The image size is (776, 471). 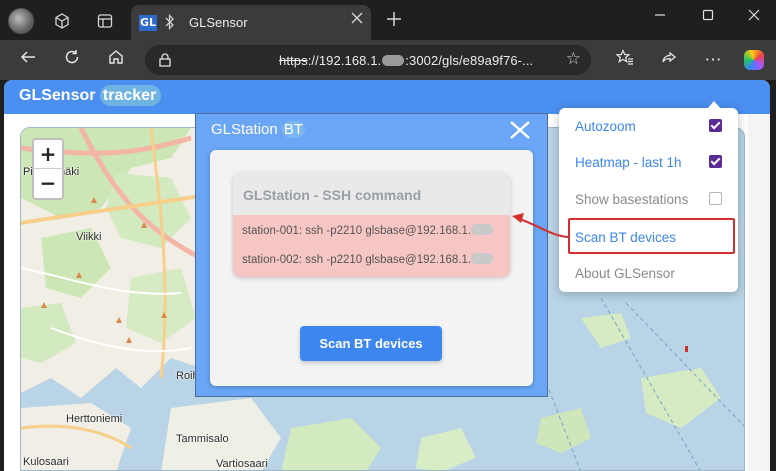 What do you see at coordinates (540, 225) in the screenshot?
I see `annotation-arrow-icon` at bounding box center [540, 225].